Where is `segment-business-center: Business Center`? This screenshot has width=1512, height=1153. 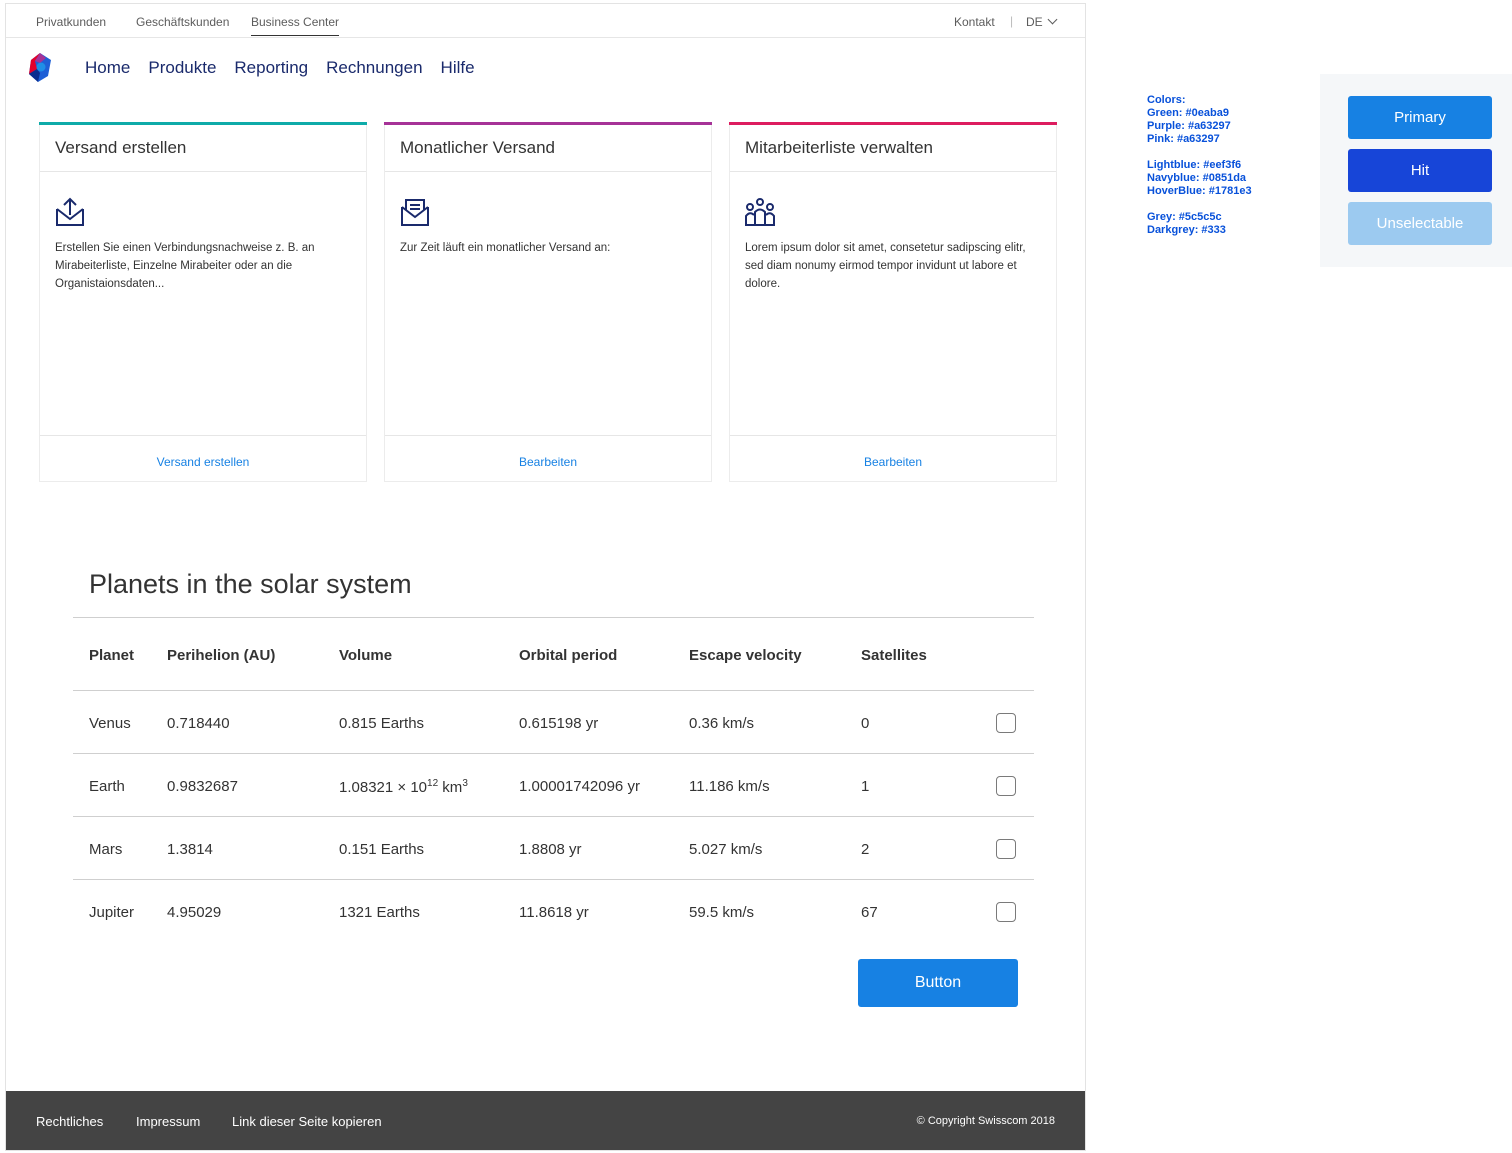
segment-business-center: Business Center is located at coordinates (295, 25).